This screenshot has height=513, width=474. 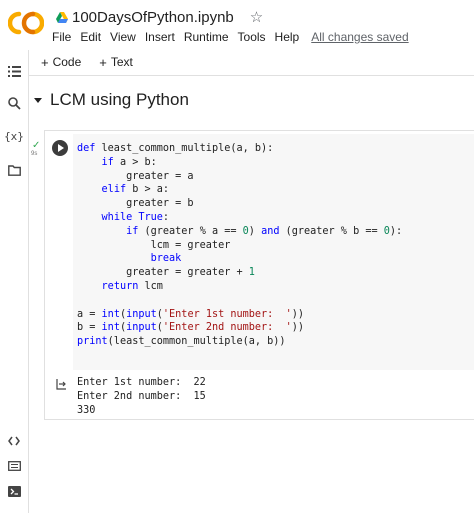 What do you see at coordinates (123, 37) in the screenshot?
I see `menu-view: View` at bounding box center [123, 37].